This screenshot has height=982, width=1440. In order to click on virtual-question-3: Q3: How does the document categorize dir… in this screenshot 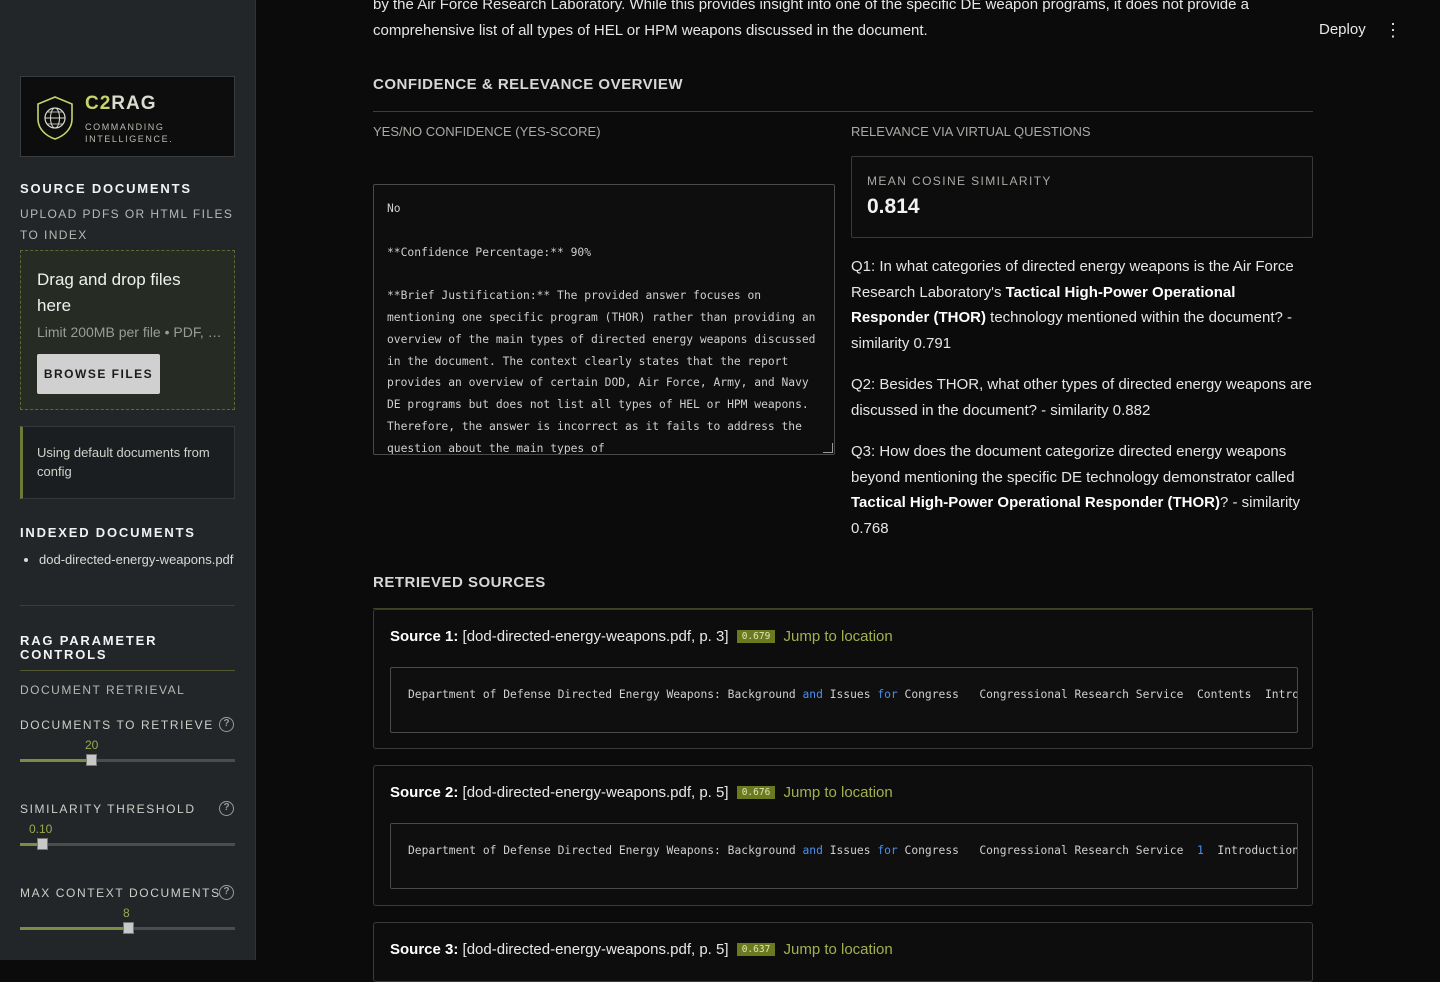, I will do `click(1075, 490)`.